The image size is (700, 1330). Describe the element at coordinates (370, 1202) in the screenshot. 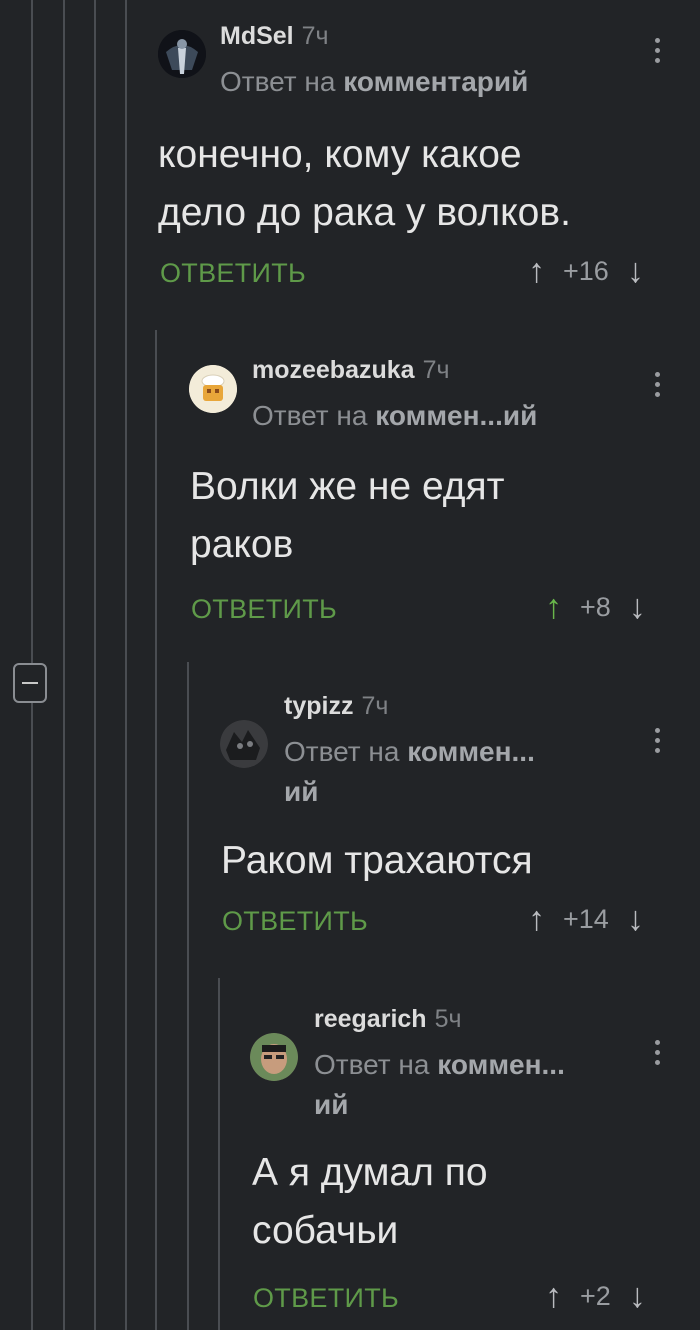

I see `comment-text: А я думал по собачьи` at that location.